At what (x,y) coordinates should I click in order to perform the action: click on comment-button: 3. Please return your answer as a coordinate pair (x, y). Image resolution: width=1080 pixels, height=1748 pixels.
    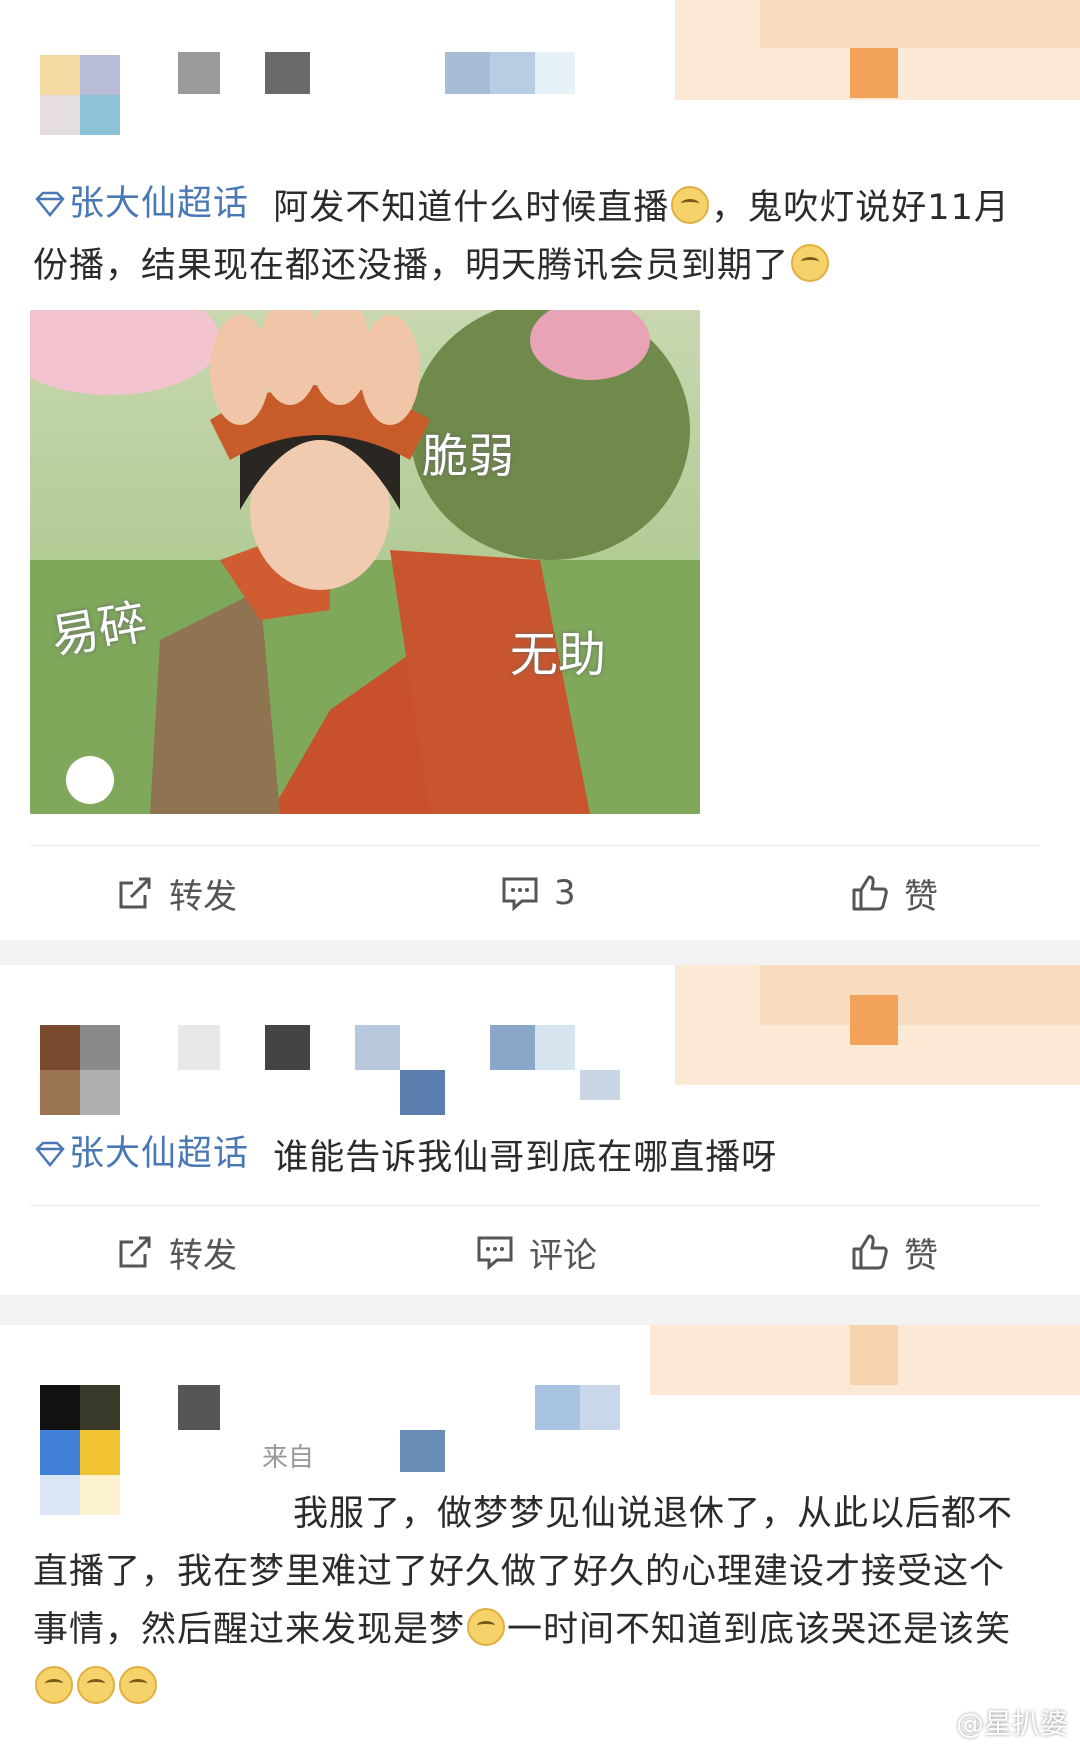
    Looking at the image, I should click on (538, 893).